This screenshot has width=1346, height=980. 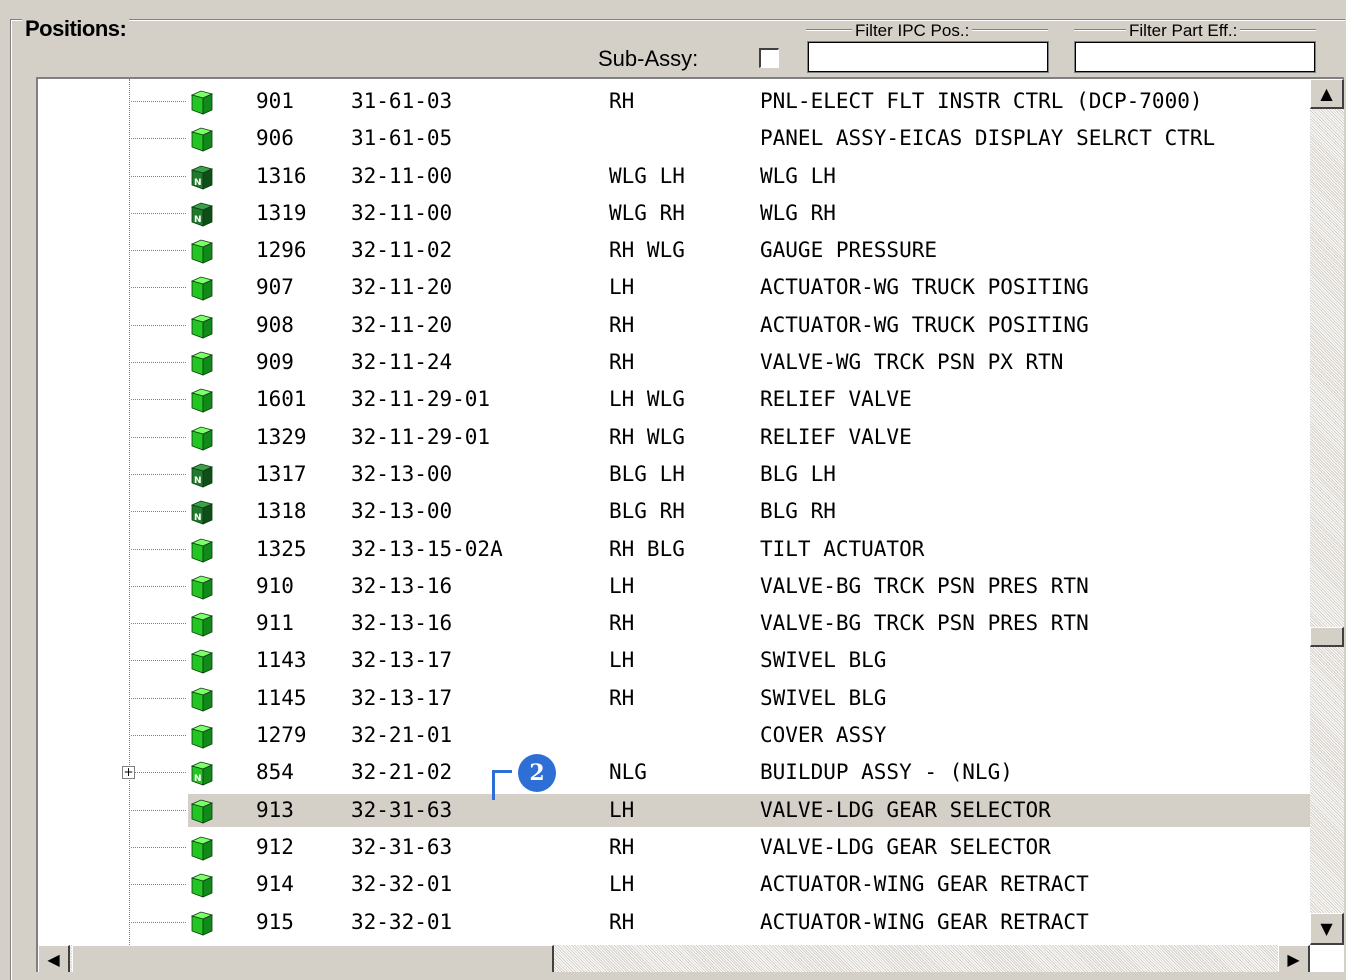 What do you see at coordinates (769, 58) in the screenshot?
I see `sub-assy-checkbox` at bounding box center [769, 58].